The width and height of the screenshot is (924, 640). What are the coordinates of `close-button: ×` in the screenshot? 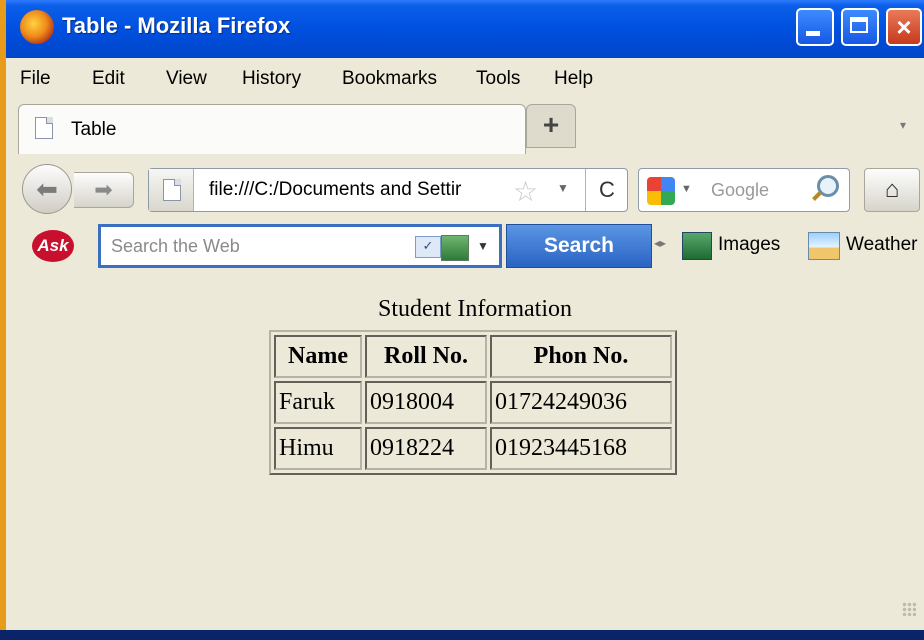 It's located at (904, 27).